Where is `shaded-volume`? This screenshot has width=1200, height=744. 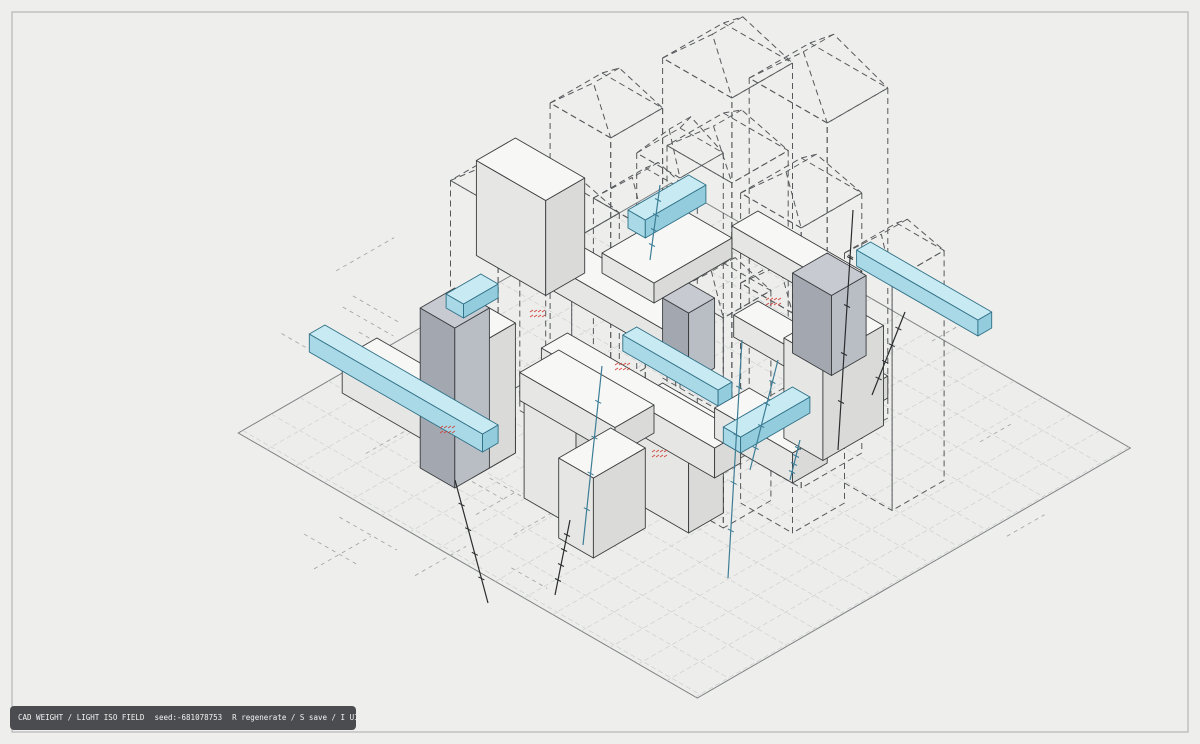 shaded-volume is located at coordinates (829, 314).